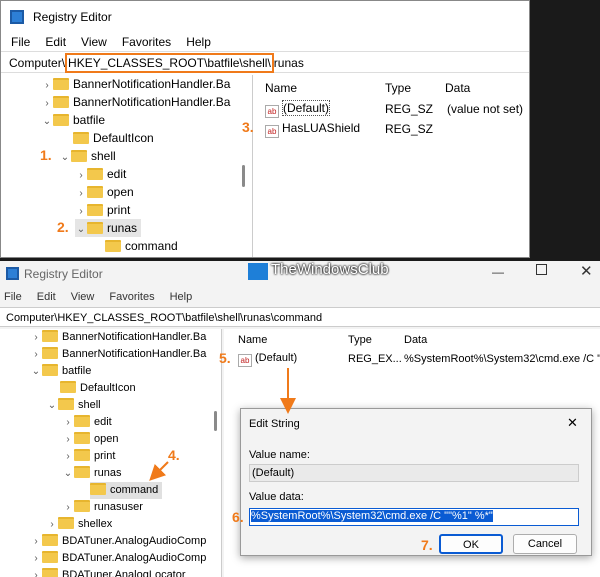  Describe the element at coordinates (222, 424) in the screenshot. I see `step-arrows` at that location.